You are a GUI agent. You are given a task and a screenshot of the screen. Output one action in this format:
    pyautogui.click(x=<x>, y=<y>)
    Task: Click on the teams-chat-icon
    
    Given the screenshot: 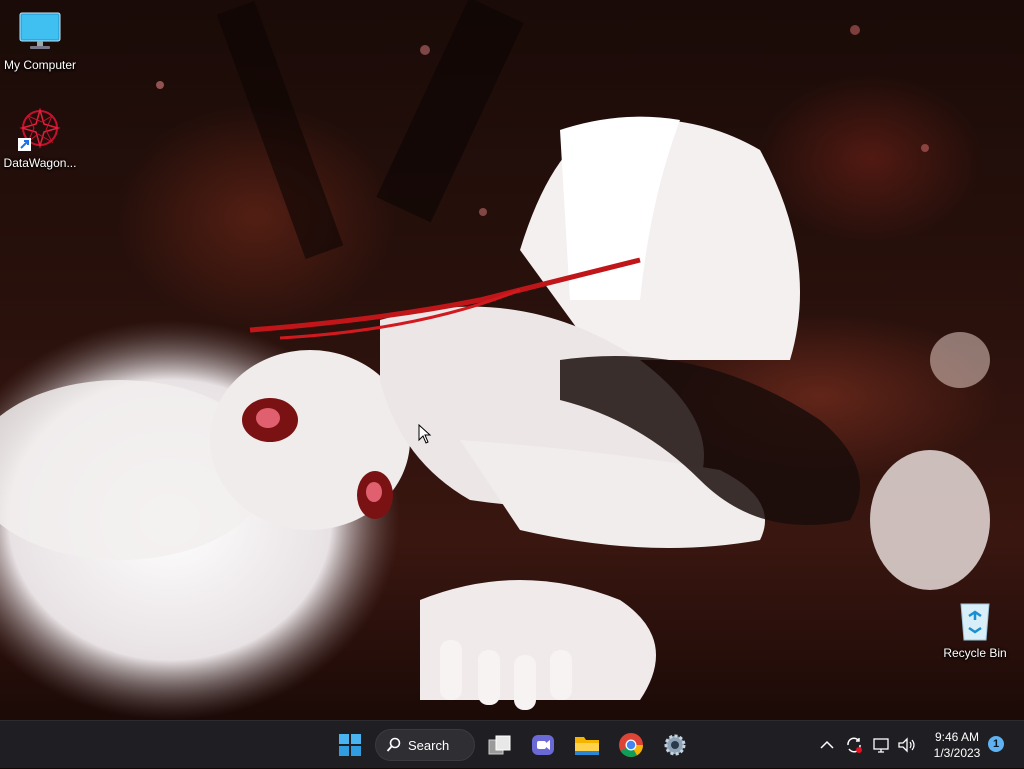 What is the action you would take?
    pyautogui.click(x=543, y=745)
    